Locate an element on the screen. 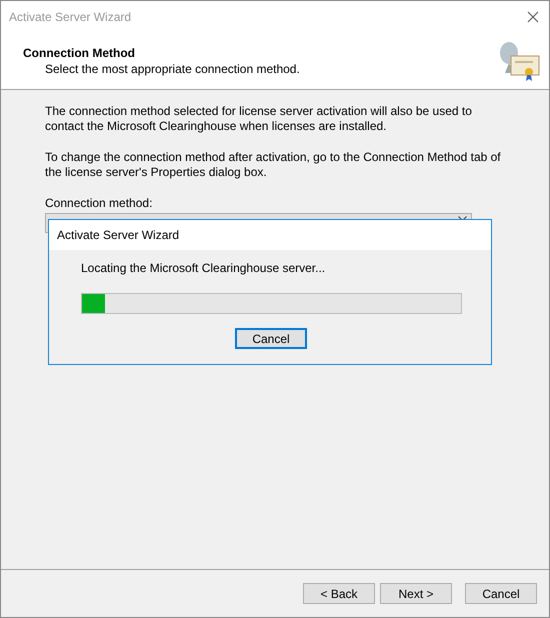 Image resolution: width=550 pixels, height=618 pixels. info-paragraph: To change the connection method after activation, go to the Connection Method tab of the license server's Properties dialog box. is located at coordinates (273, 165).